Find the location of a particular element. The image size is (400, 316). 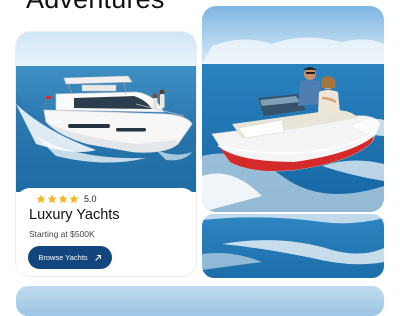

bottom-card is located at coordinates (200, 301).